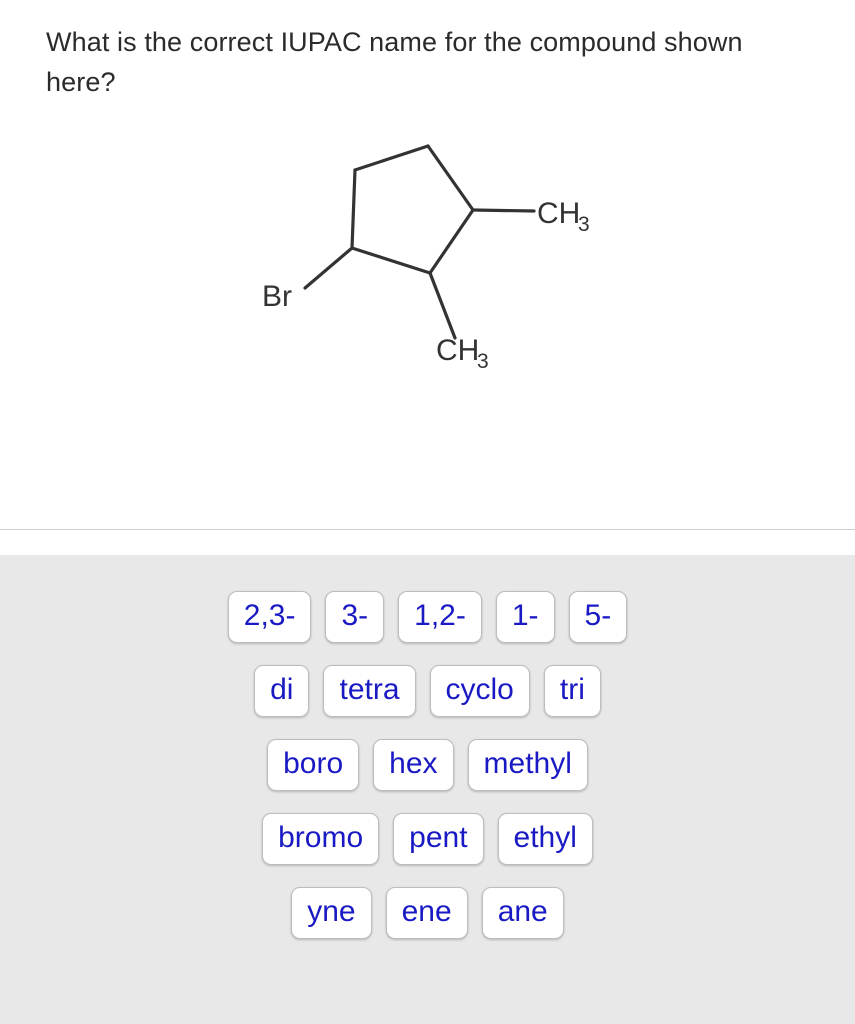  Describe the element at coordinates (353, 209) in the screenshot. I see `bond-upperleft-to-lowerleft` at that location.